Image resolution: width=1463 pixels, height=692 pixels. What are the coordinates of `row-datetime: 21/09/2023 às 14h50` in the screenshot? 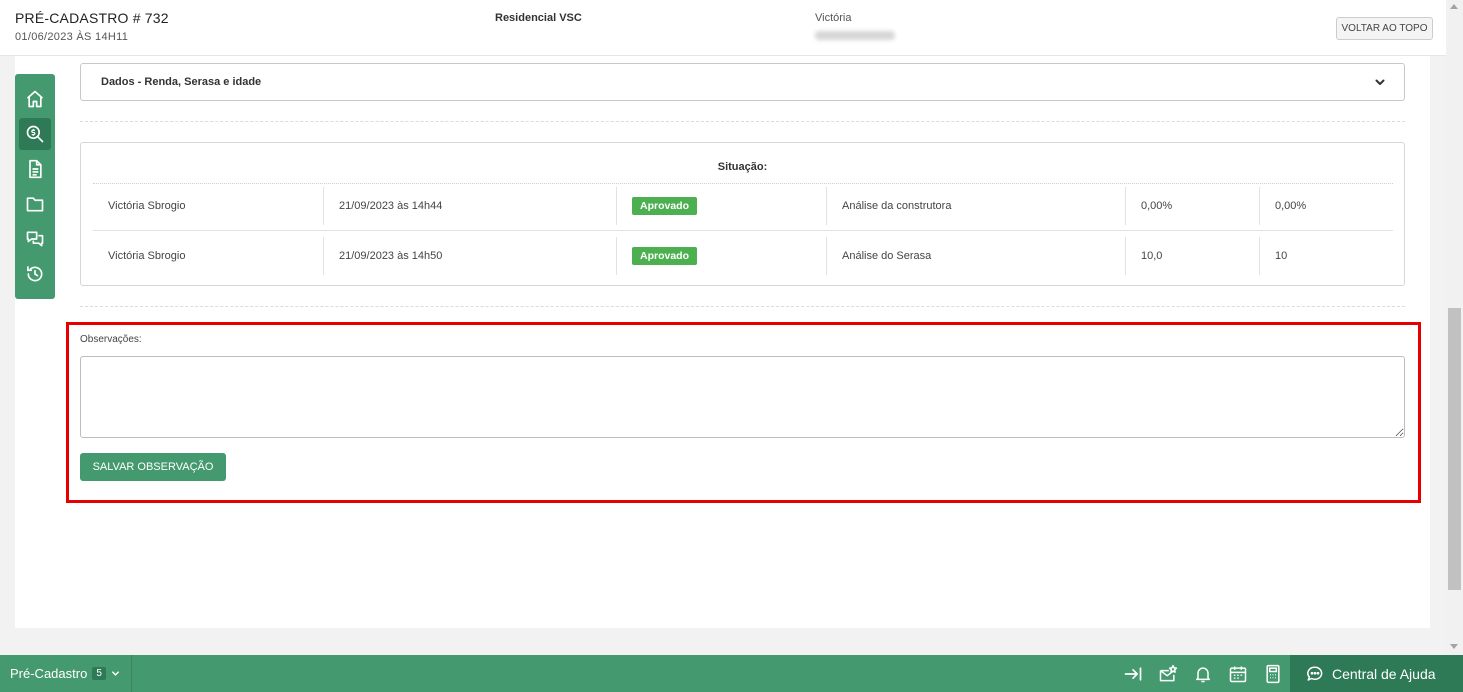 It's located at (468, 256).